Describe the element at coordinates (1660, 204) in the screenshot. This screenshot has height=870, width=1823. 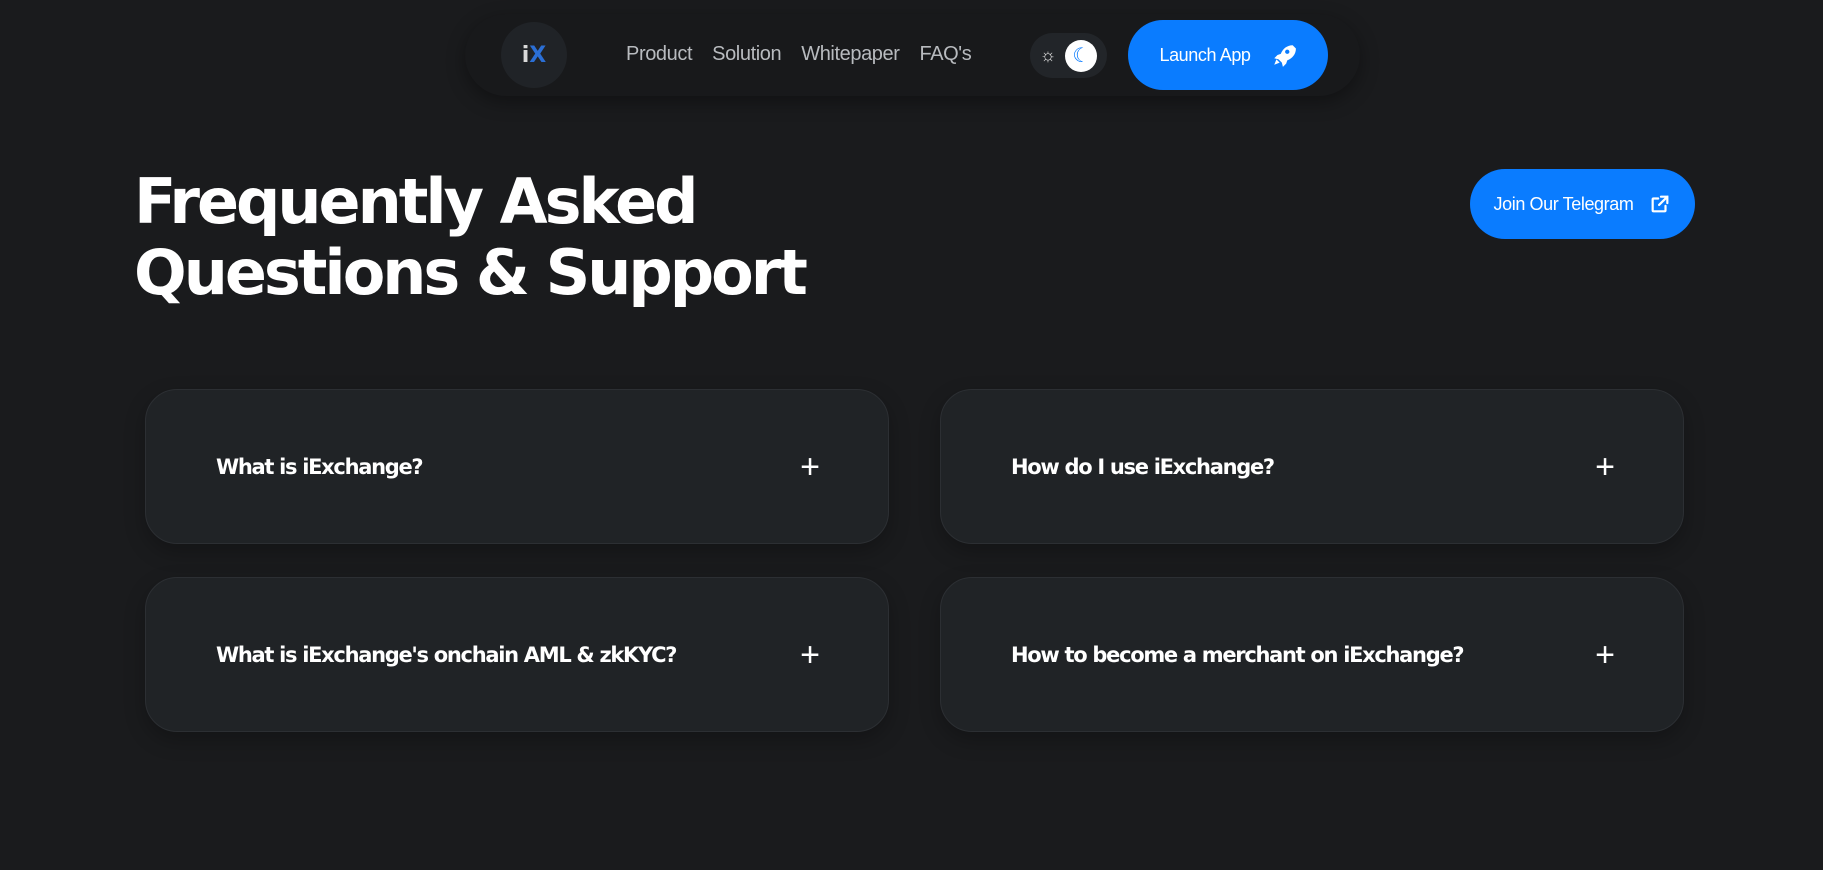
I see `external-link-icon` at that location.